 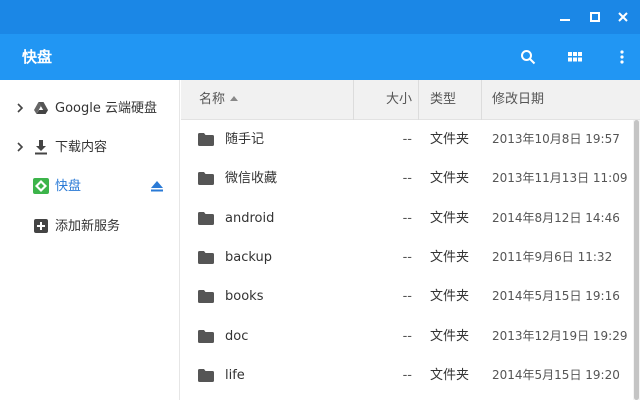 I want to click on kuaipan-icon, so click(x=41, y=186).